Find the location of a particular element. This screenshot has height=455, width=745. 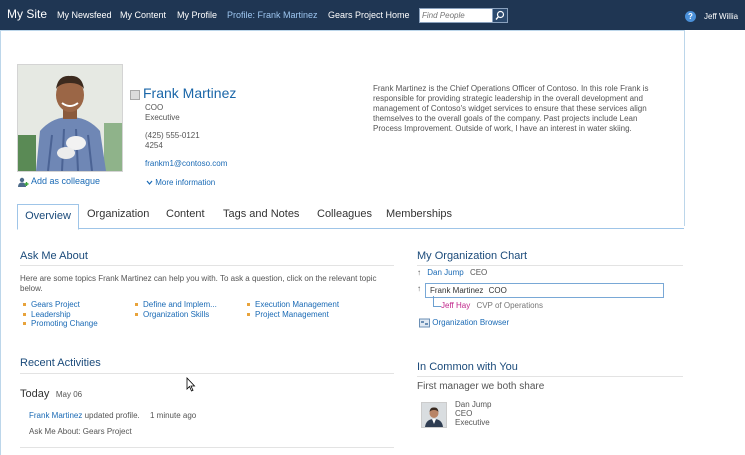

org-manager-row: ↑ Dan Jump CEO is located at coordinates (452, 272).